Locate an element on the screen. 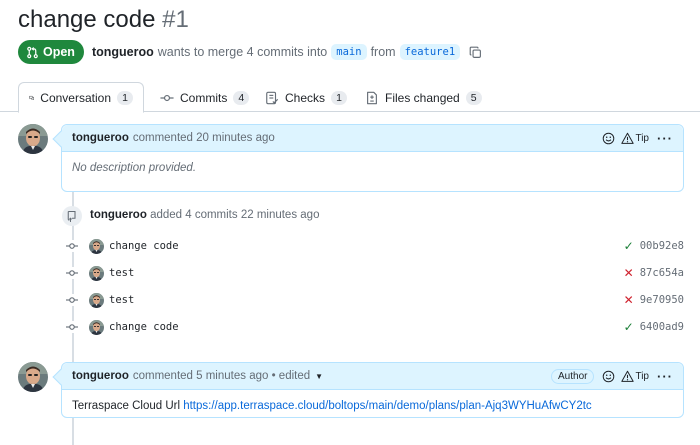 The image size is (700, 445). pr-author-link: tongueroo is located at coordinates (123, 52).